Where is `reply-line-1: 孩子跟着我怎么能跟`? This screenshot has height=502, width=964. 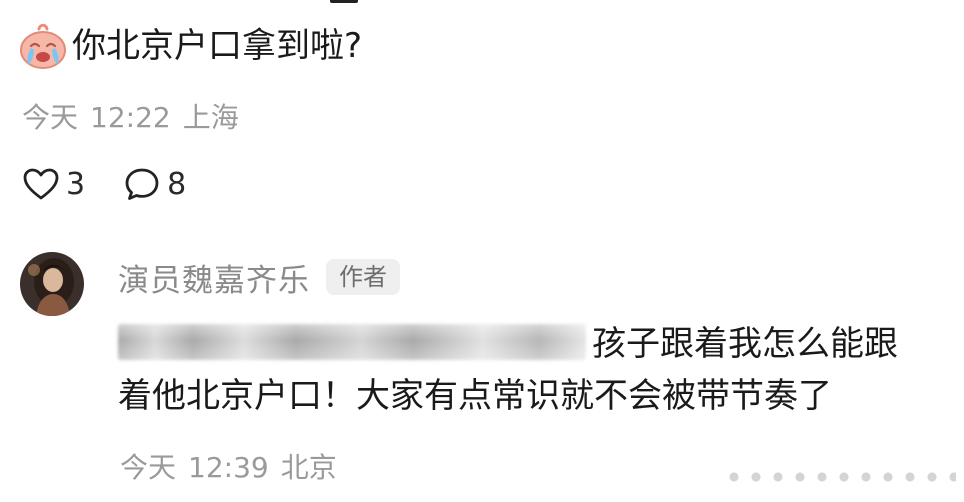 reply-line-1: 孩子跟着我怎么能跟 is located at coordinates (528, 344).